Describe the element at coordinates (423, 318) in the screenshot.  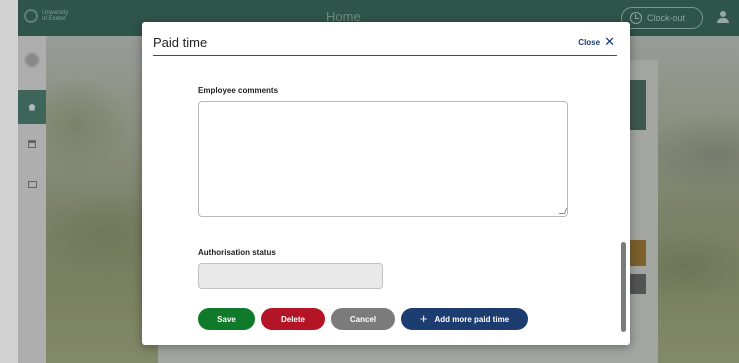
I see `plus-icon: +` at that location.